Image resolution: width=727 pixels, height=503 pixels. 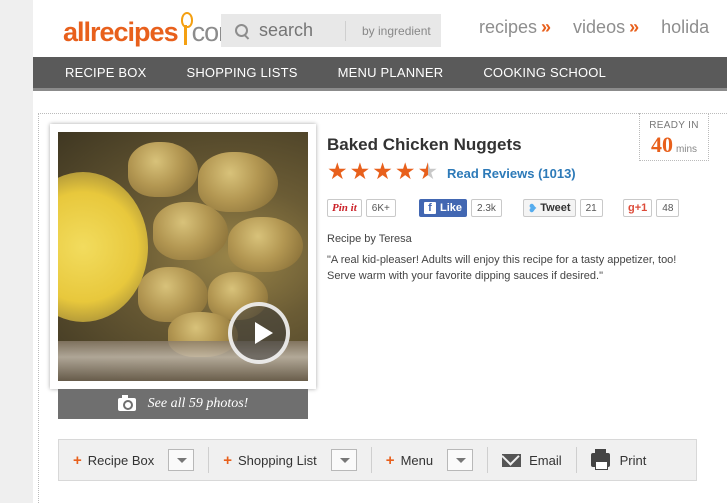 I want to click on search-by-ingredient: by ingredient, so click(x=396, y=31).